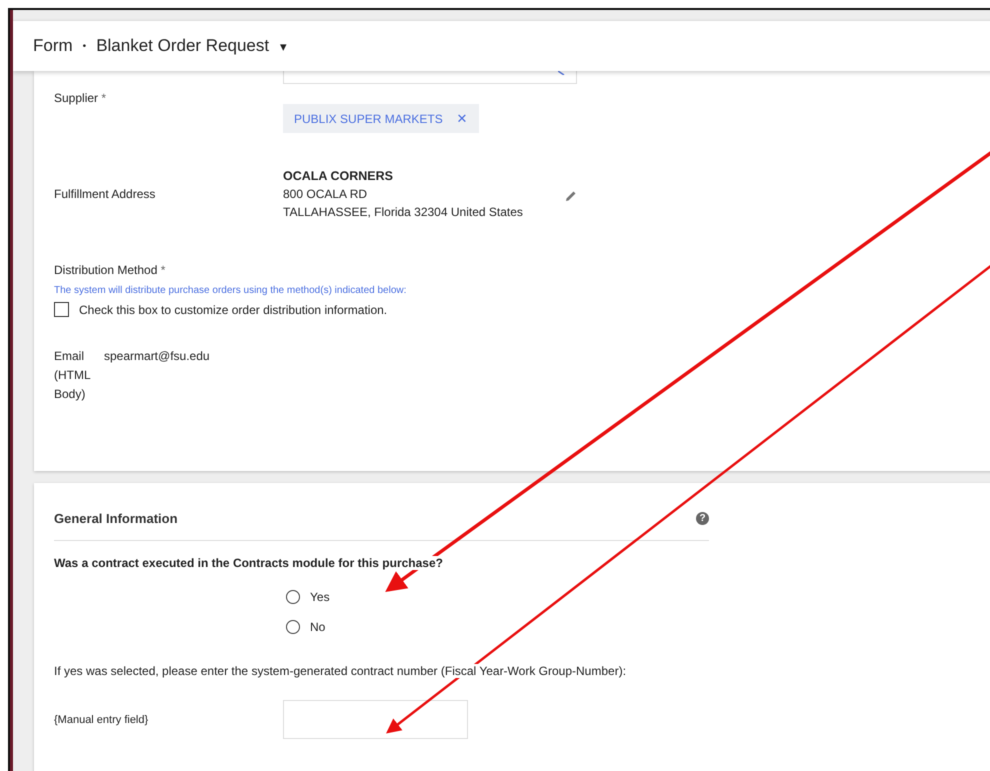 The width and height of the screenshot is (990, 771). What do you see at coordinates (318, 627) in the screenshot?
I see `radio-label: No` at bounding box center [318, 627].